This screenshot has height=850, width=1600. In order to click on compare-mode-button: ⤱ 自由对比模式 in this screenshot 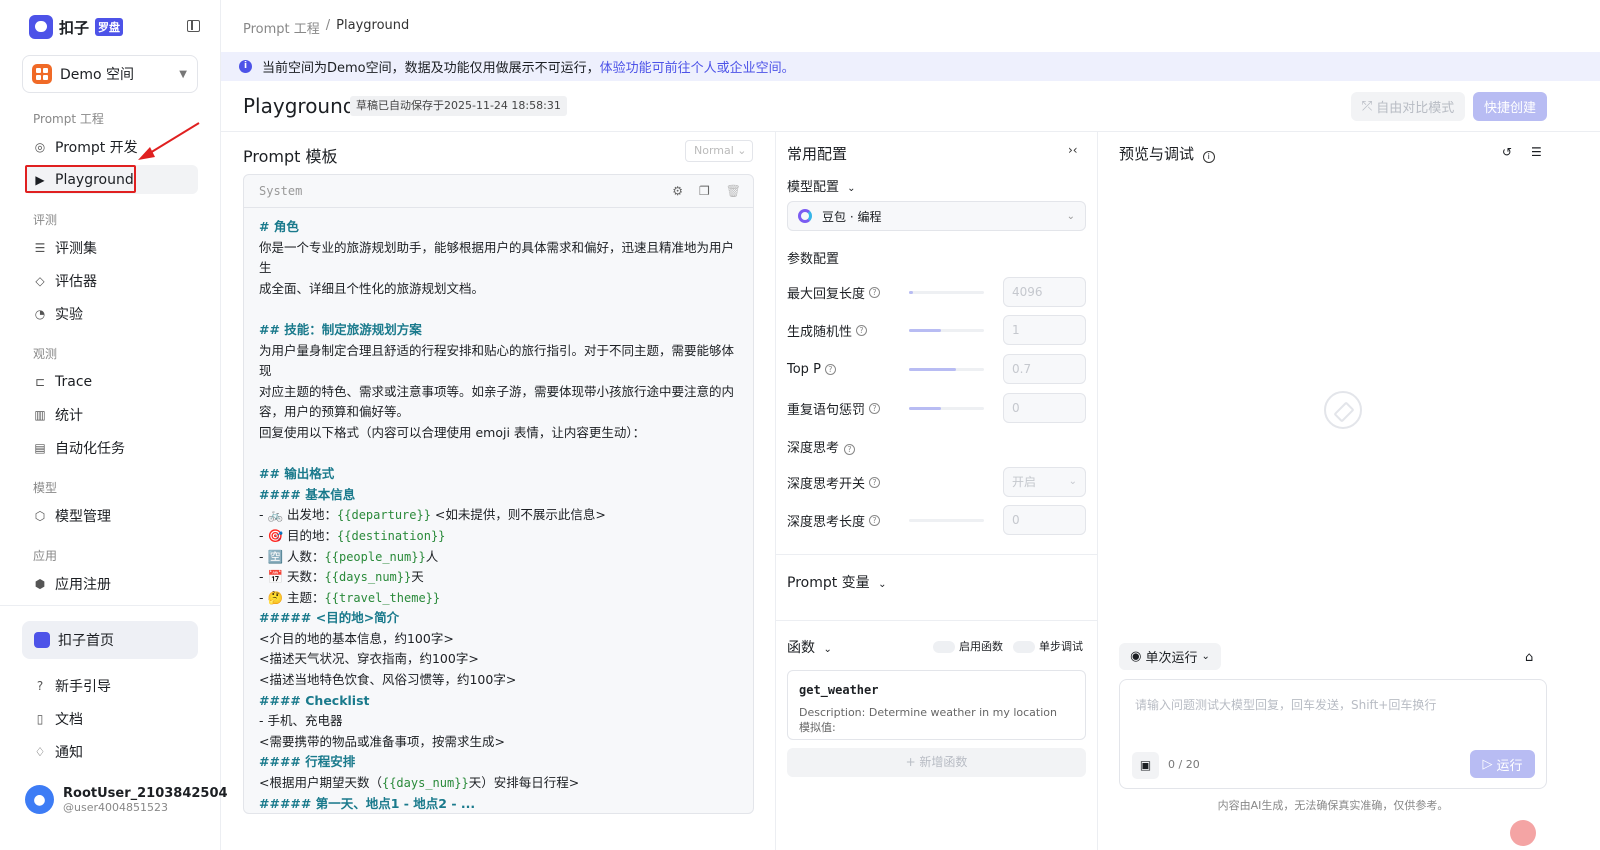, I will do `click(1408, 106)`.